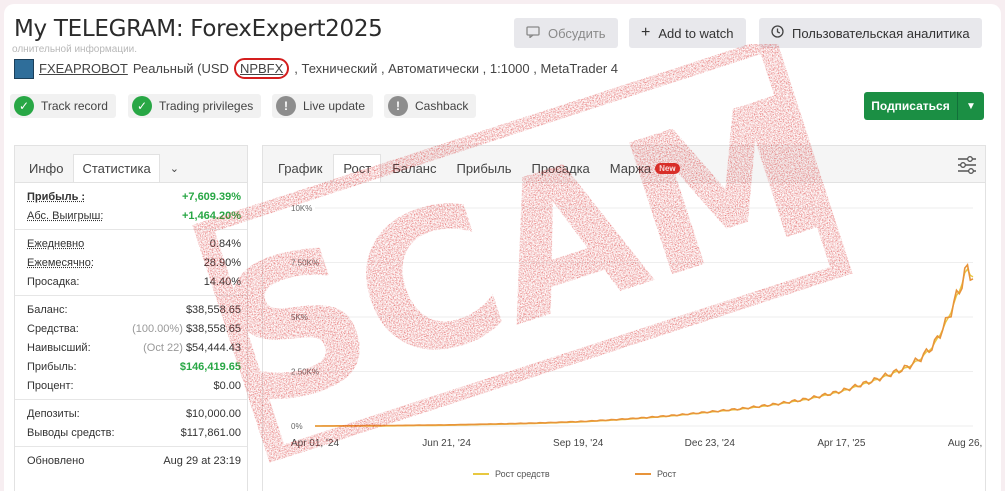 The image size is (1005, 491). What do you see at coordinates (533, 33) in the screenshot?
I see `comment-icon` at bounding box center [533, 33].